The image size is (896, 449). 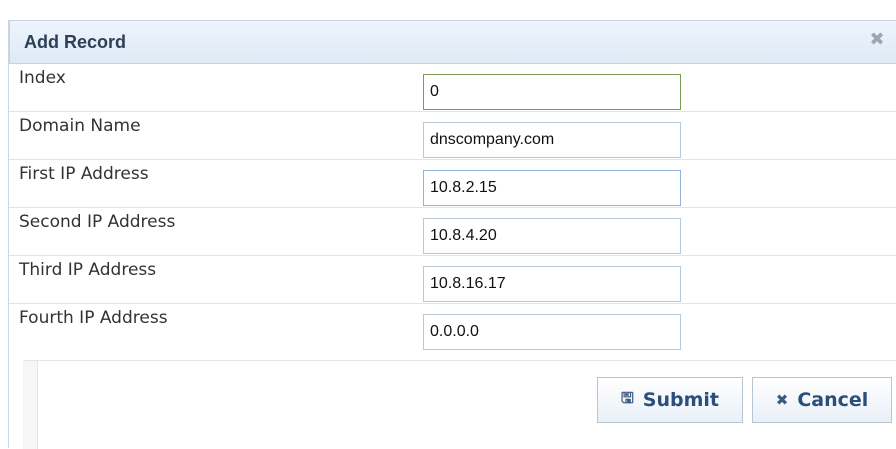 I want to click on first-ip-row: First IP Address, so click(x=452, y=184).